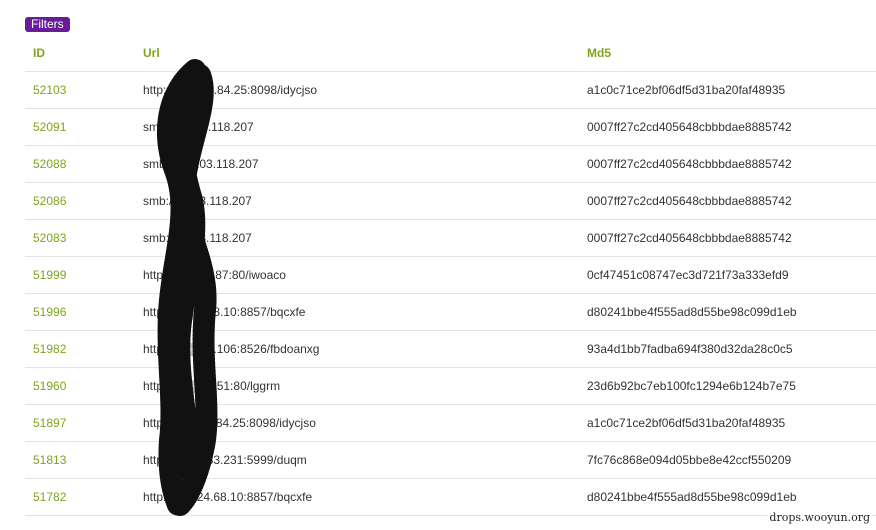 Image resolution: width=876 pixels, height=530 pixels. I want to click on row-id-cell: 52103, so click(84, 90).